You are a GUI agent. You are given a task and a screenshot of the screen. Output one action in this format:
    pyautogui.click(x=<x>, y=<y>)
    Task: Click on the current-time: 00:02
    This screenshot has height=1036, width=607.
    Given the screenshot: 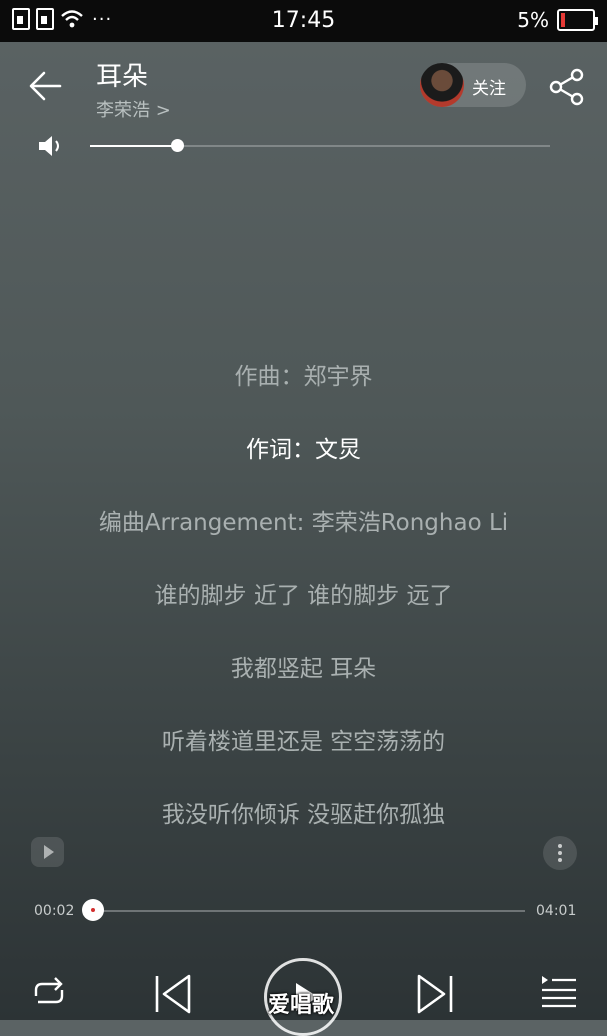 What is the action you would take?
    pyautogui.click(x=54, y=911)
    